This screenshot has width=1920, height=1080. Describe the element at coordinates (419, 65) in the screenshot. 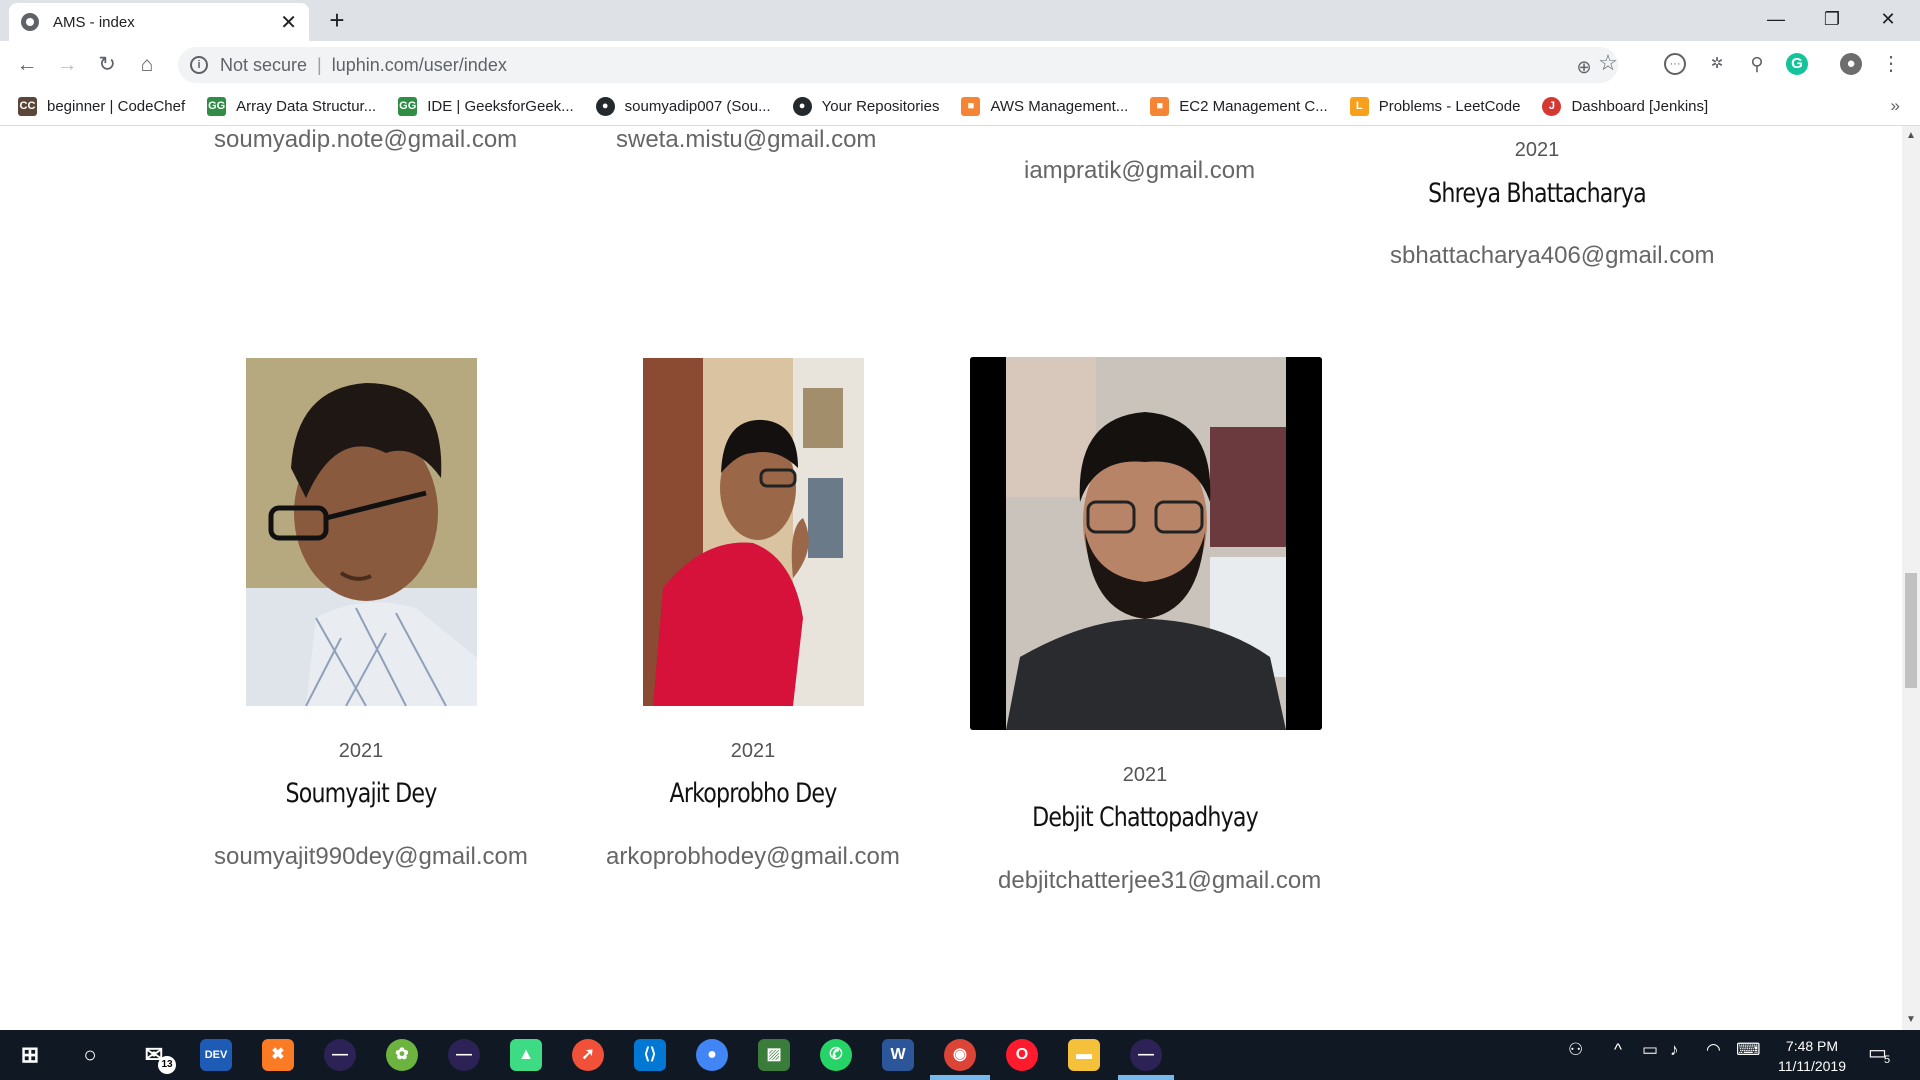

I see `url-text: luphin.com/user/index` at that location.